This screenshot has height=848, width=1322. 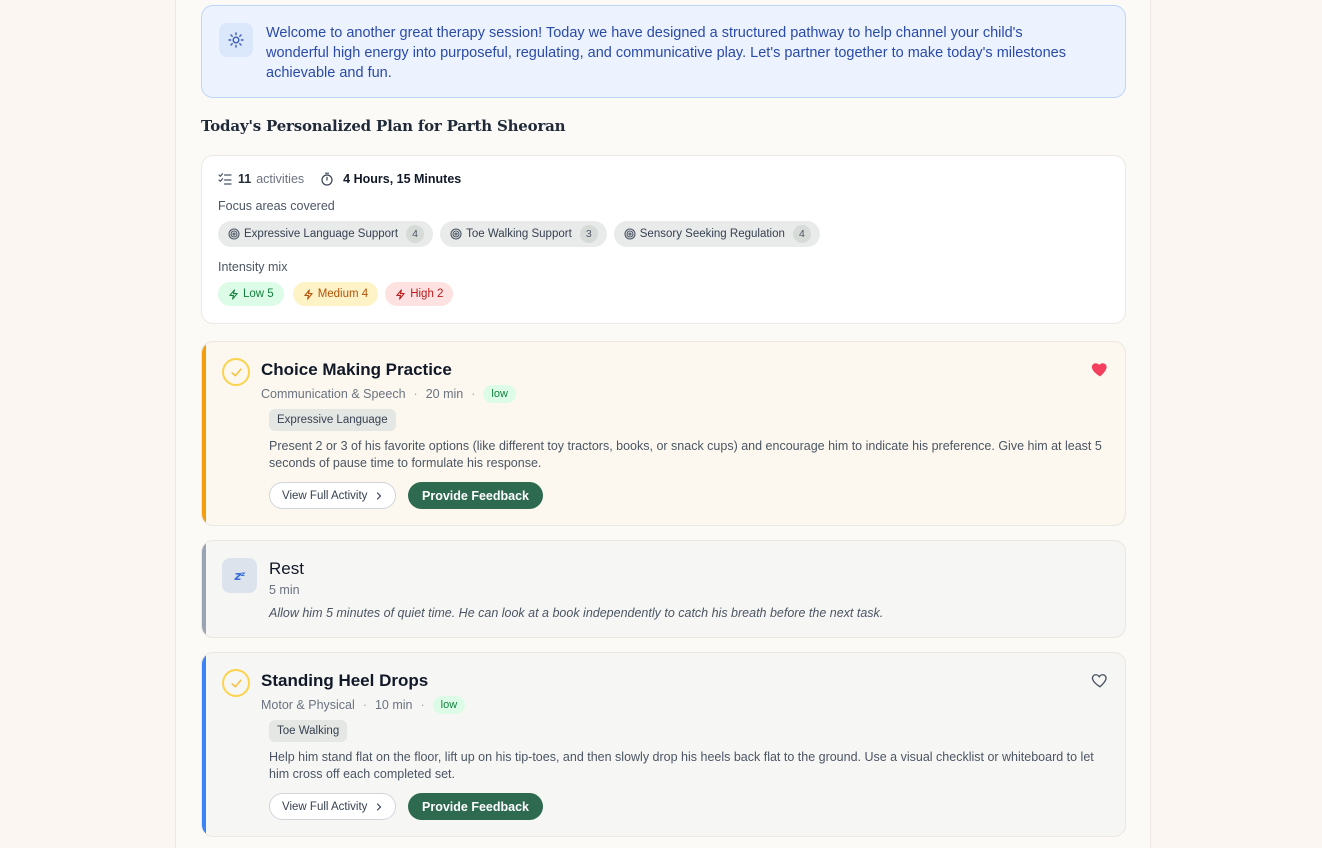 What do you see at coordinates (245, 179) in the screenshot?
I see `activity-count: 11` at bounding box center [245, 179].